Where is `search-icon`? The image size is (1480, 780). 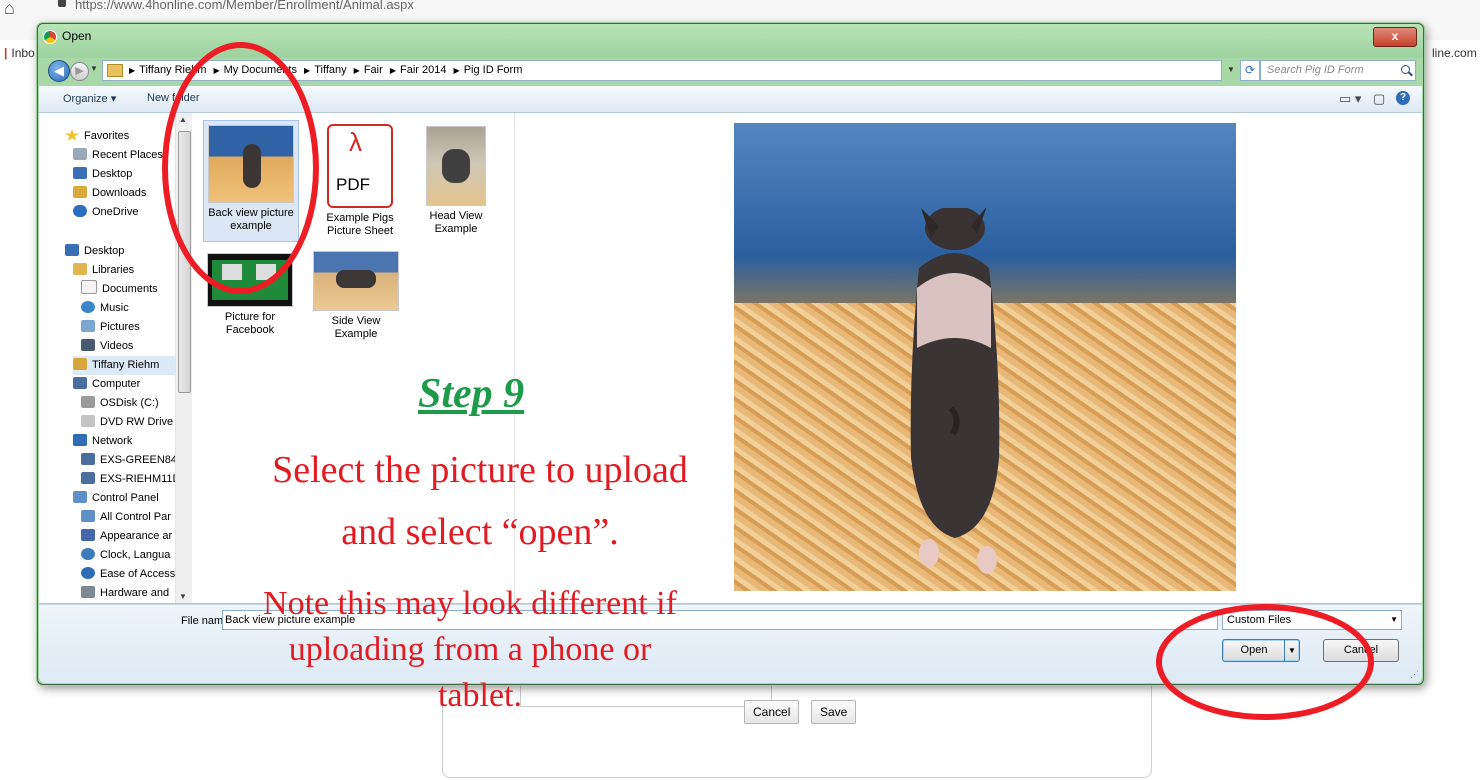 search-icon is located at coordinates (1405, 69).